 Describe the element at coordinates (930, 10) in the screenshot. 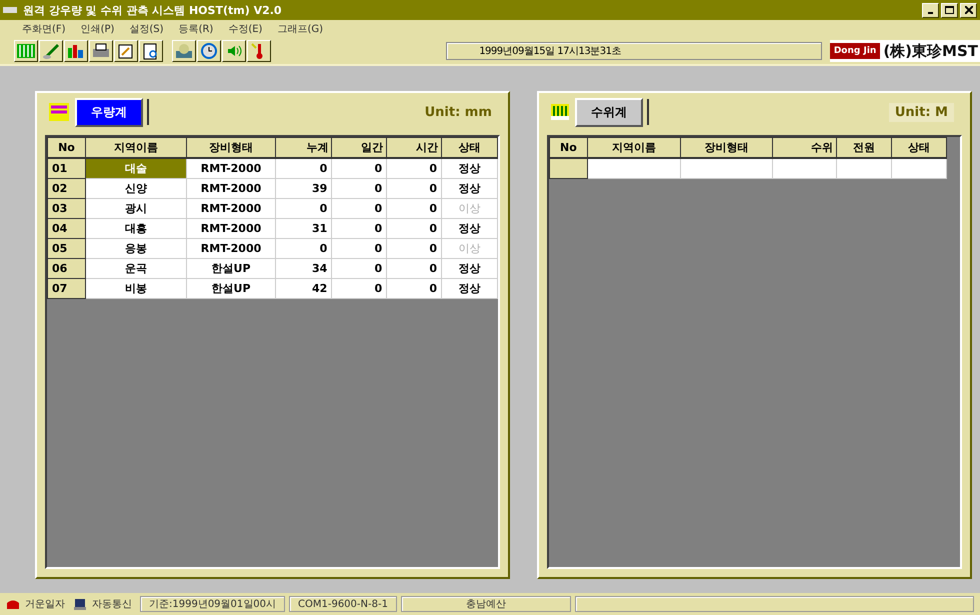

I see `minimize-button` at that location.